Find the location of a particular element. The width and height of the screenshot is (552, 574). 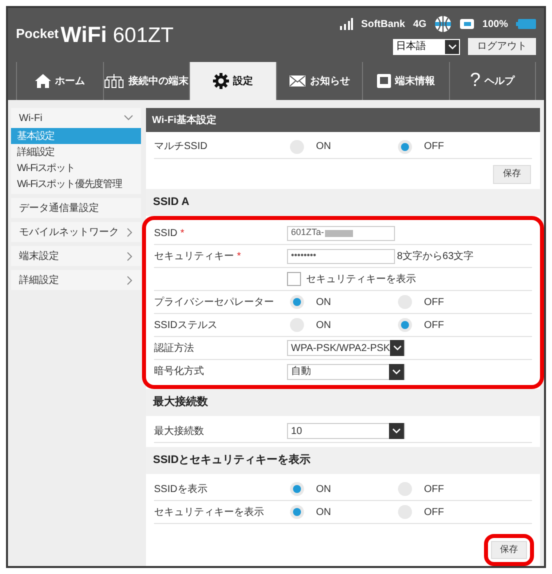

field-label: SSIDステルス is located at coordinates (186, 325).